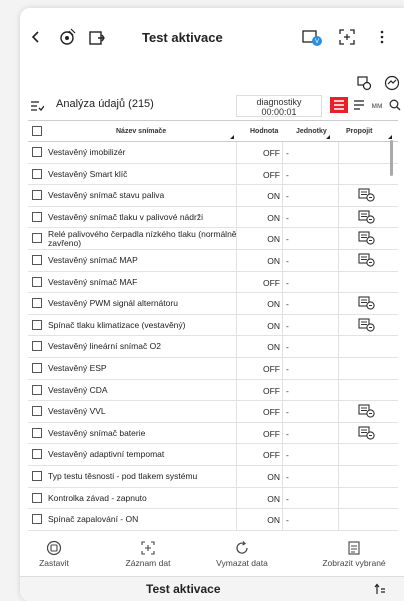  What do you see at coordinates (213, 282) in the screenshot?
I see `table-row: Vestavěný snímač MAF OFF -` at bounding box center [213, 282].